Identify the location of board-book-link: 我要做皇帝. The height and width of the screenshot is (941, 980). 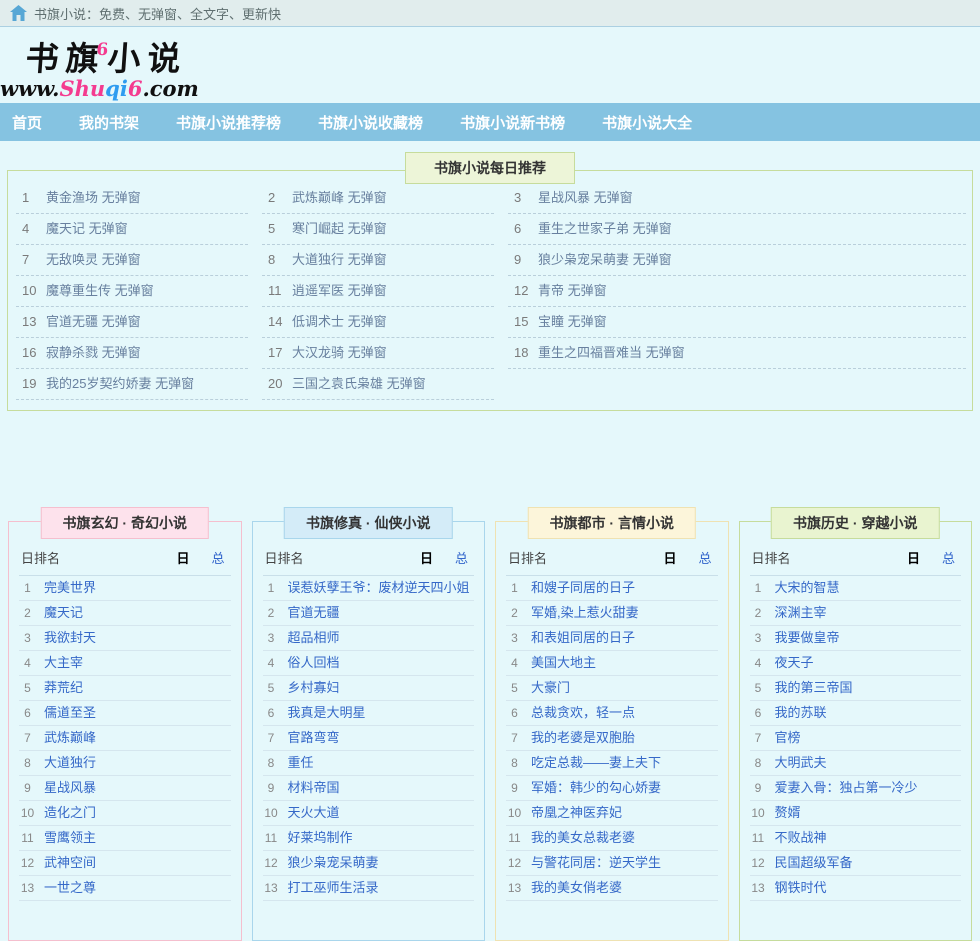
(807, 637).